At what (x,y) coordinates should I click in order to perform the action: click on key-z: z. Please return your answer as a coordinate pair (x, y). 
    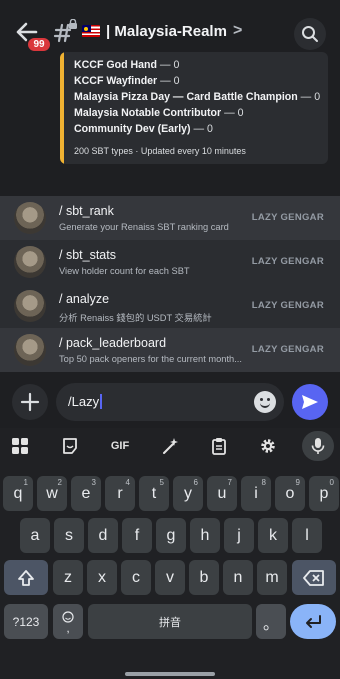
    Looking at the image, I should click on (68, 577).